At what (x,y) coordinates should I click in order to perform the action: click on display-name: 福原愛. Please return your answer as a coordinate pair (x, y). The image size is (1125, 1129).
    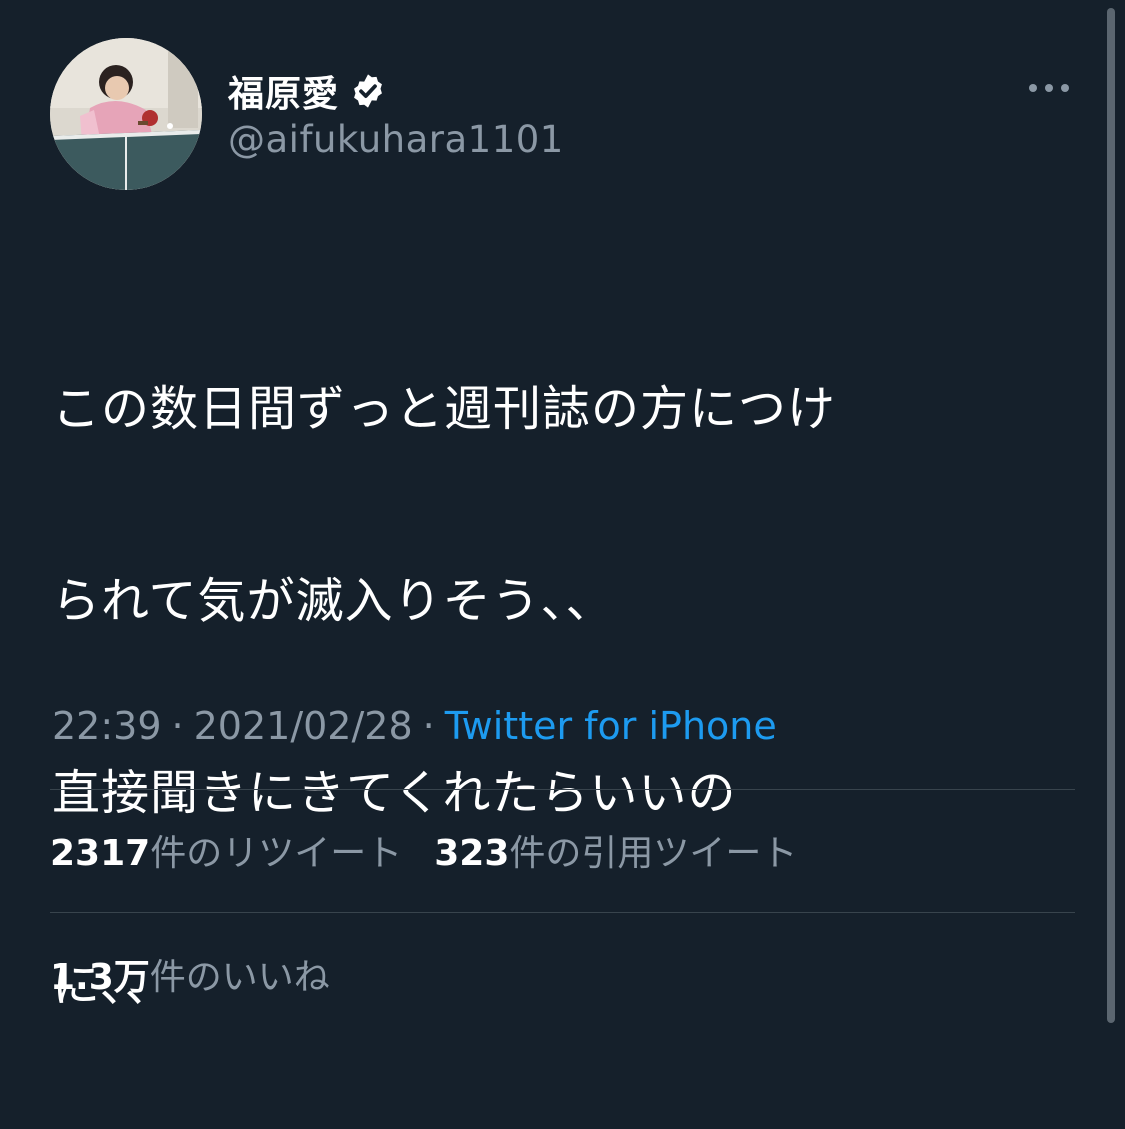
    Looking at the image, I should click on (283, 91).